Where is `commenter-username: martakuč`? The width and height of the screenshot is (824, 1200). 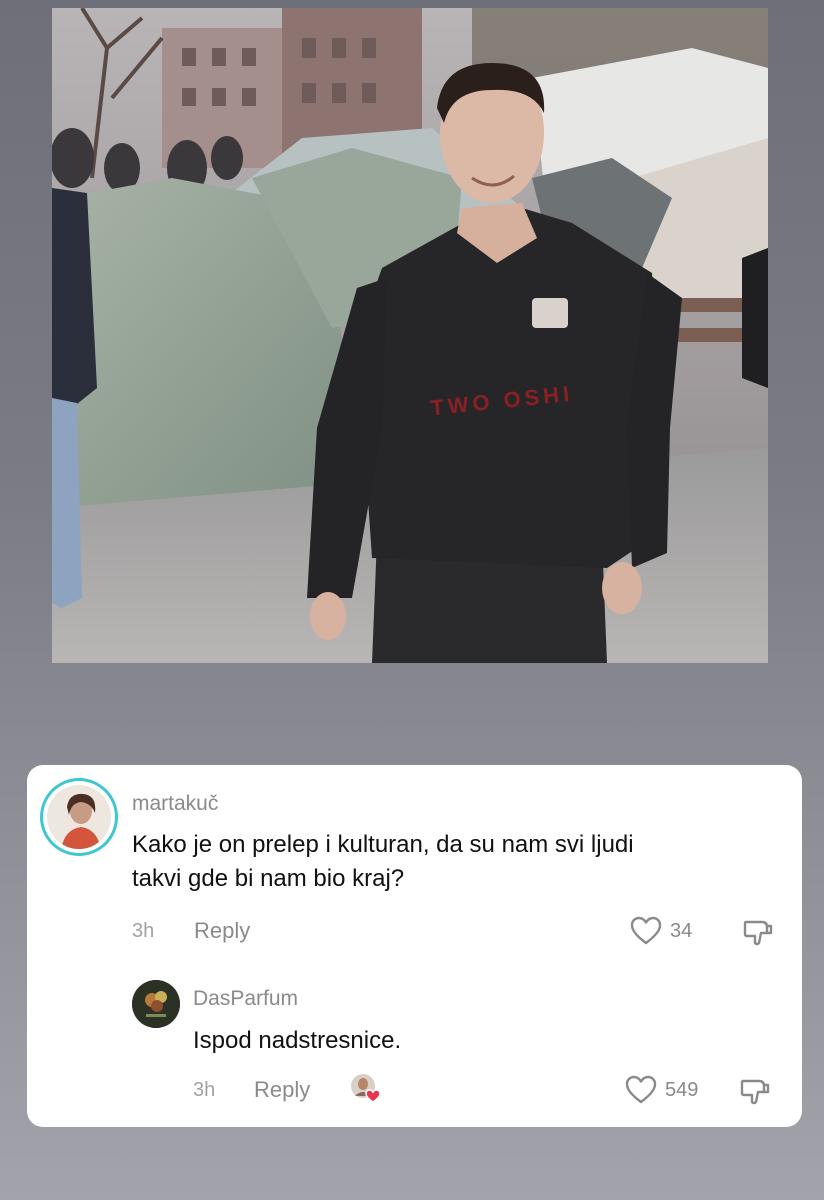 commenter-username: martakuč is located at coordinates (175, 804).